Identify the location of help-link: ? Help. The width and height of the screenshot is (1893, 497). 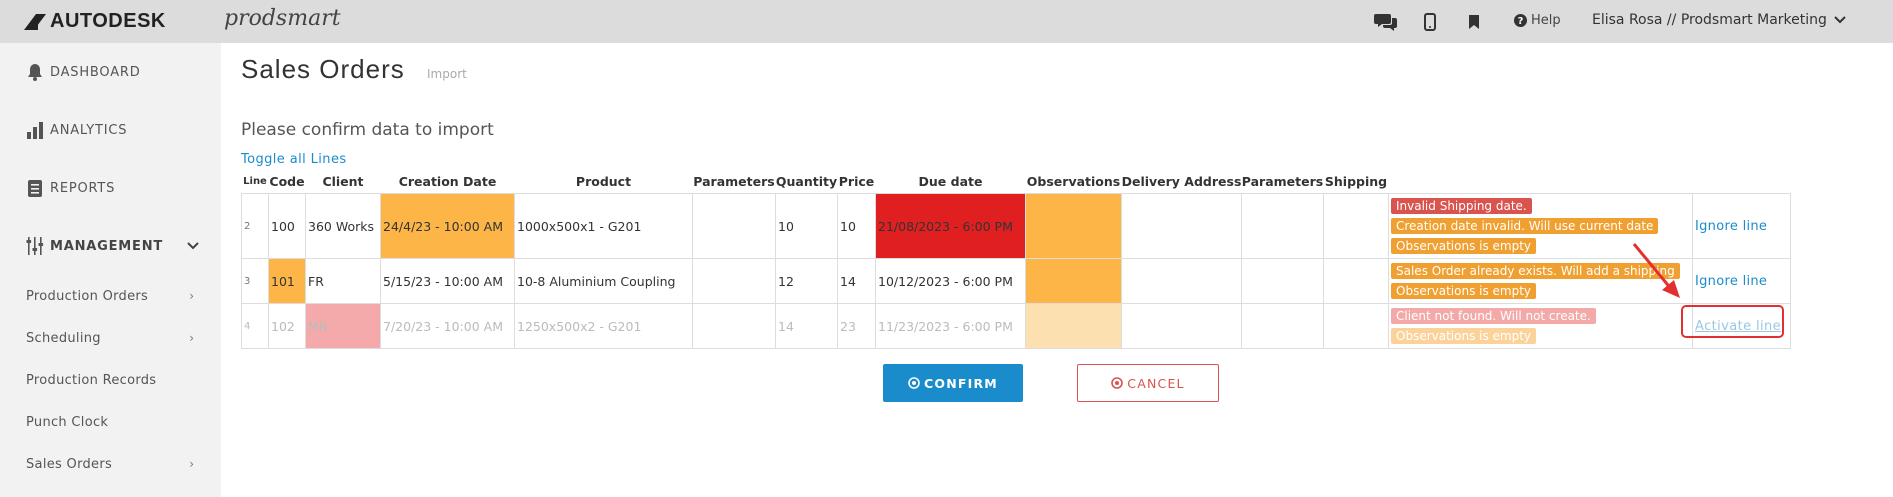
(1537, 20).